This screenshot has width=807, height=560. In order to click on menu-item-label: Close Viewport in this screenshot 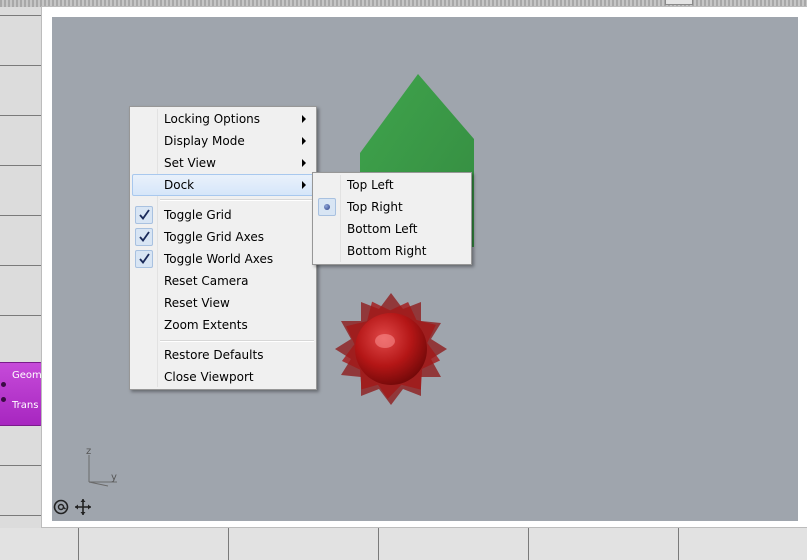, I will do `click(209, 377)`.